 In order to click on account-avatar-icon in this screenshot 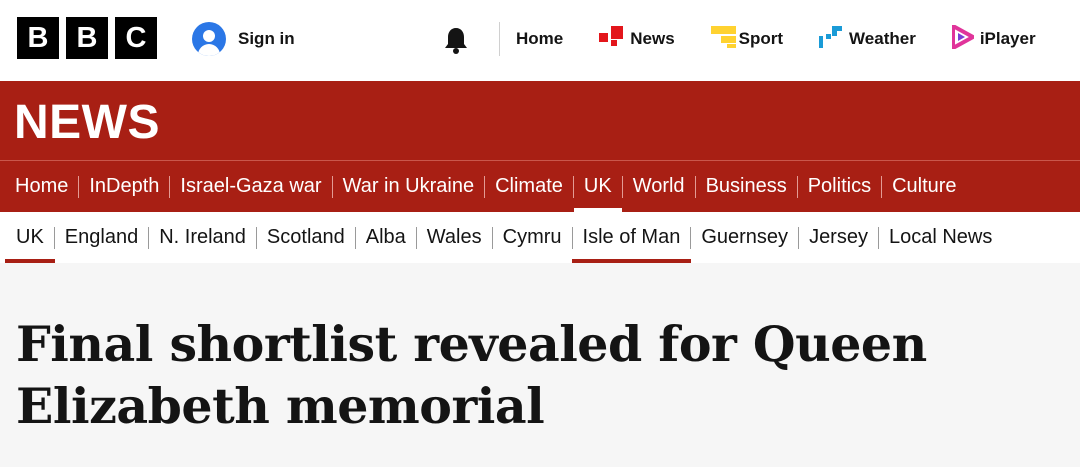, I will do `click(209, 39)`.